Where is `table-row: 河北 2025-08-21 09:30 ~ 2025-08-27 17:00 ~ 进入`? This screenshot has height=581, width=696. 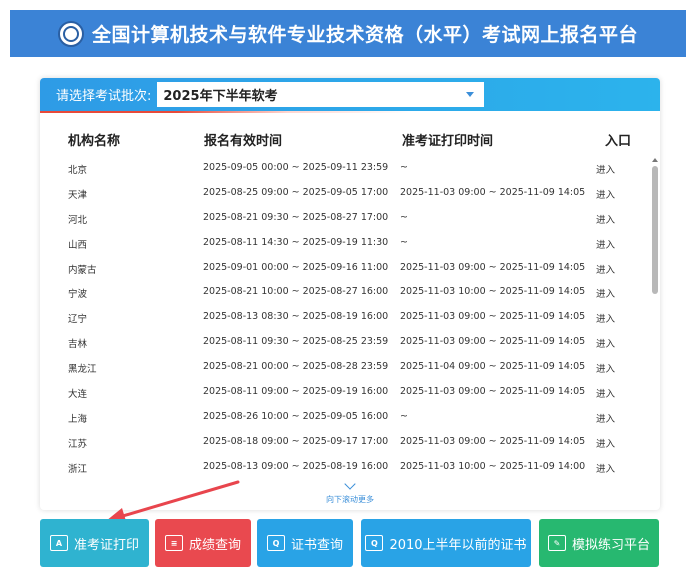
table-row: 河北 2025-08-21 09:30 ~ 2025-08-27 17:00 ~ 进入 is located at coordinates (344, 218).